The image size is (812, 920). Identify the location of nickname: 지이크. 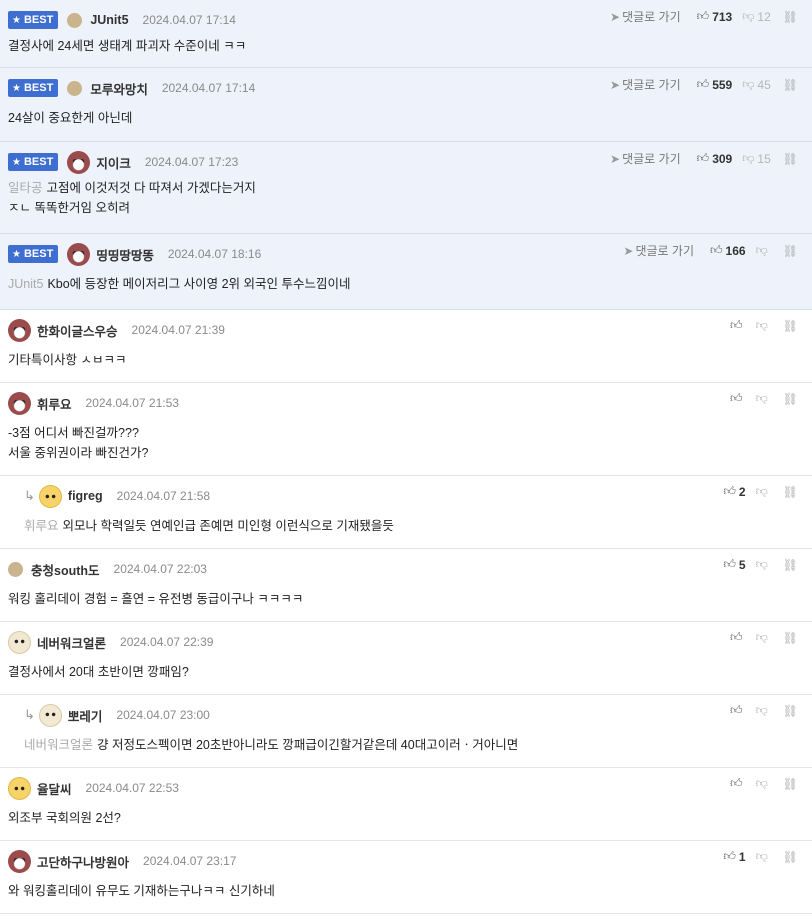
(113, 162).